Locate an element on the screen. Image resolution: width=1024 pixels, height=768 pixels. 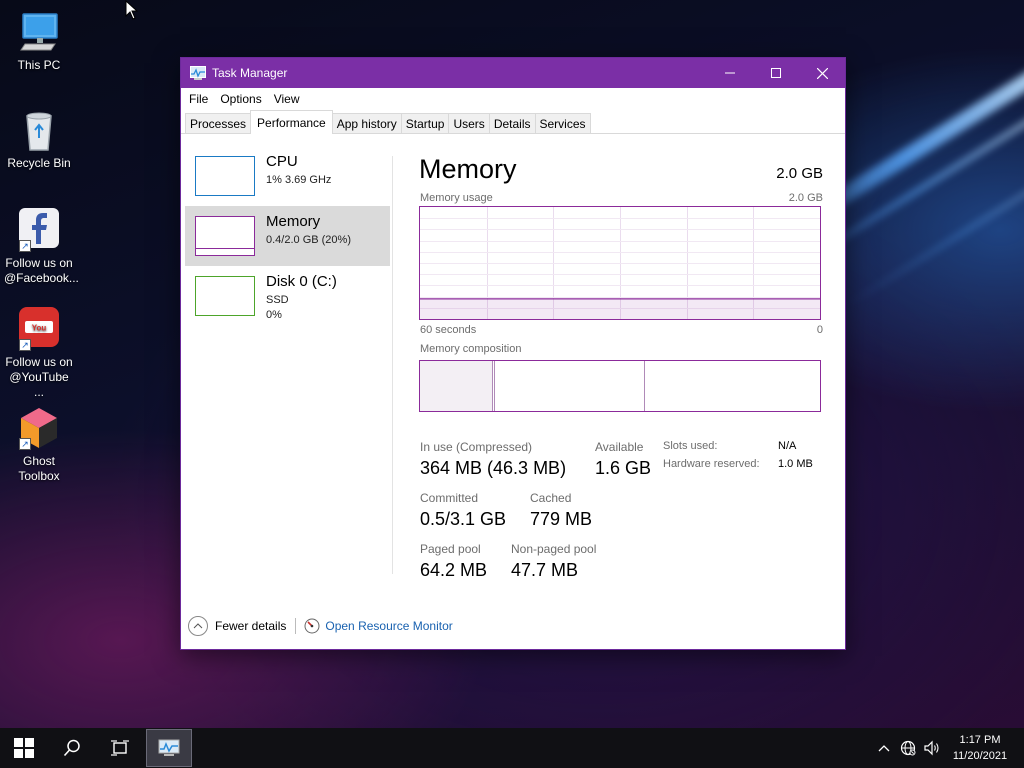
committed-value: 0.5/3.1 GB is located at coordinates (463, 519).